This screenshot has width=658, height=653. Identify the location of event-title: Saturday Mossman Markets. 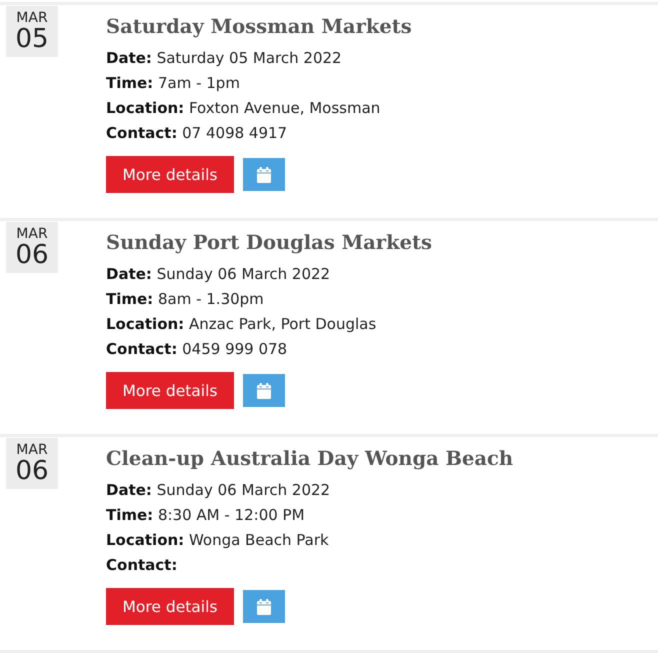
(259, 27).